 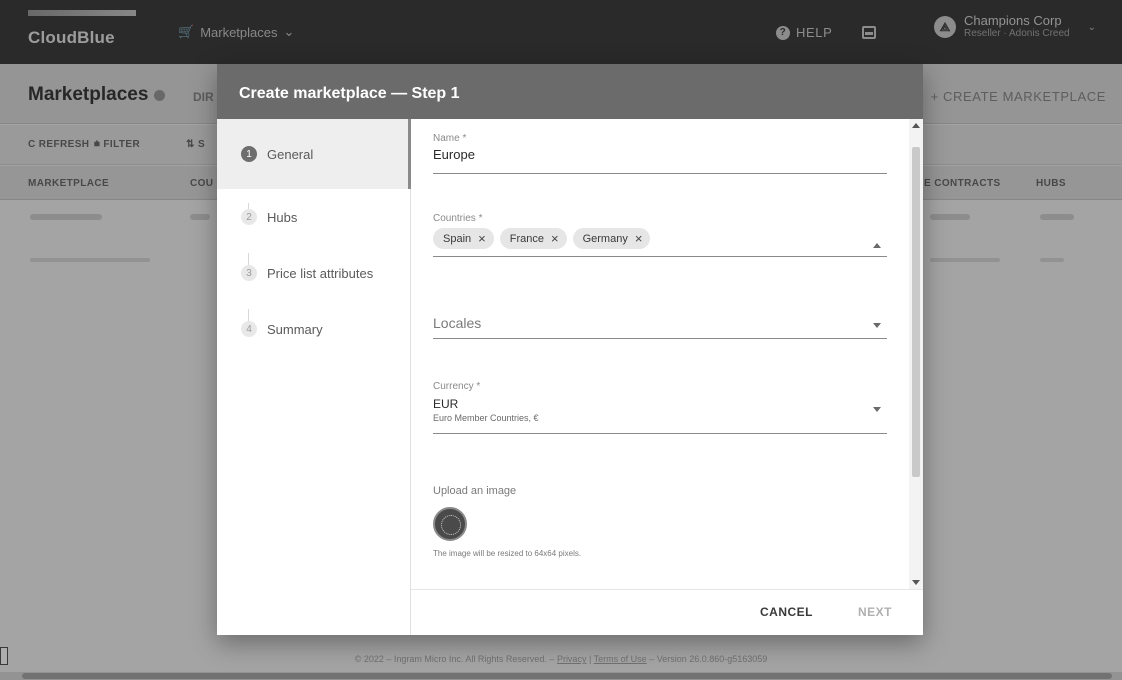 What do you see at coordinates (282, 217) in the screenshot?
I see `step-label: Hubs` at bounding box center [282, 217].